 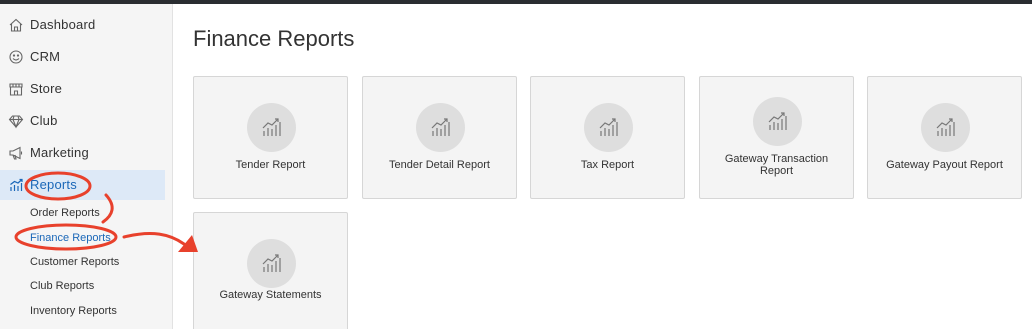 What do you see at coordinates (82, 57) in the screenshot?
I see `sidebar-item-crm: CRM` at bounding box center [82, 57].